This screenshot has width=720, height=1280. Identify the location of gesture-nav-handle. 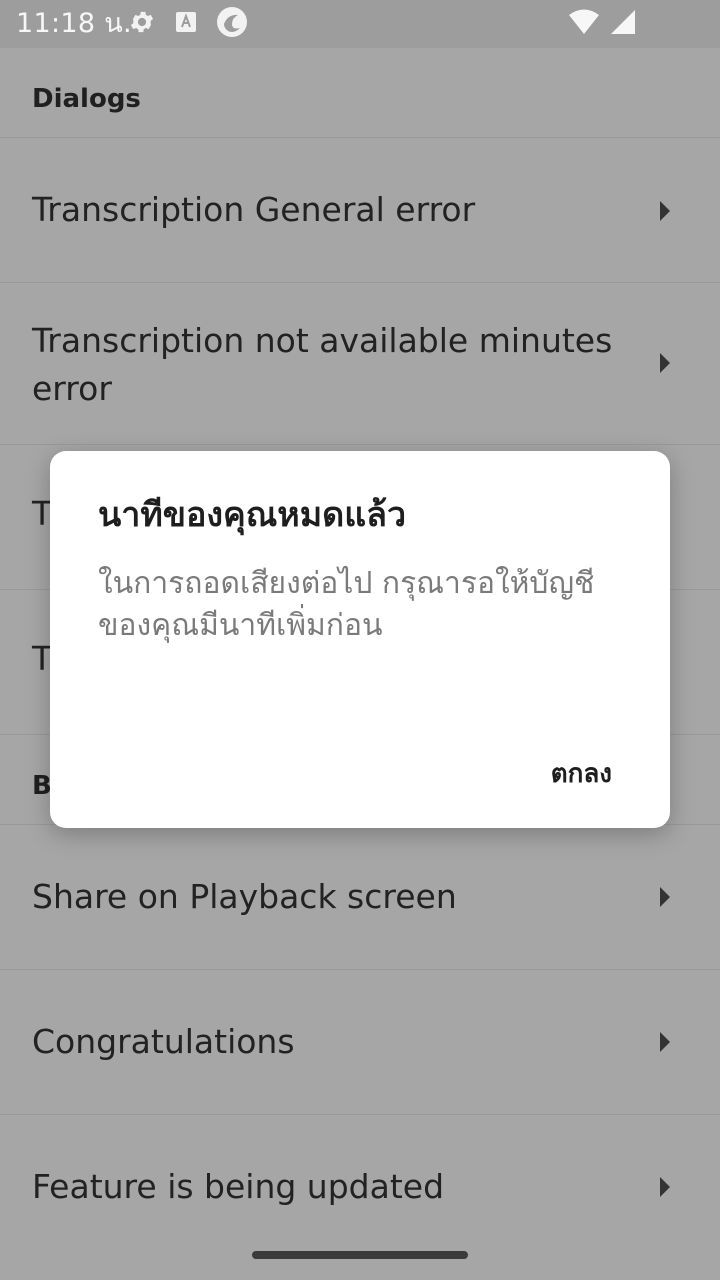
(360, 1255).